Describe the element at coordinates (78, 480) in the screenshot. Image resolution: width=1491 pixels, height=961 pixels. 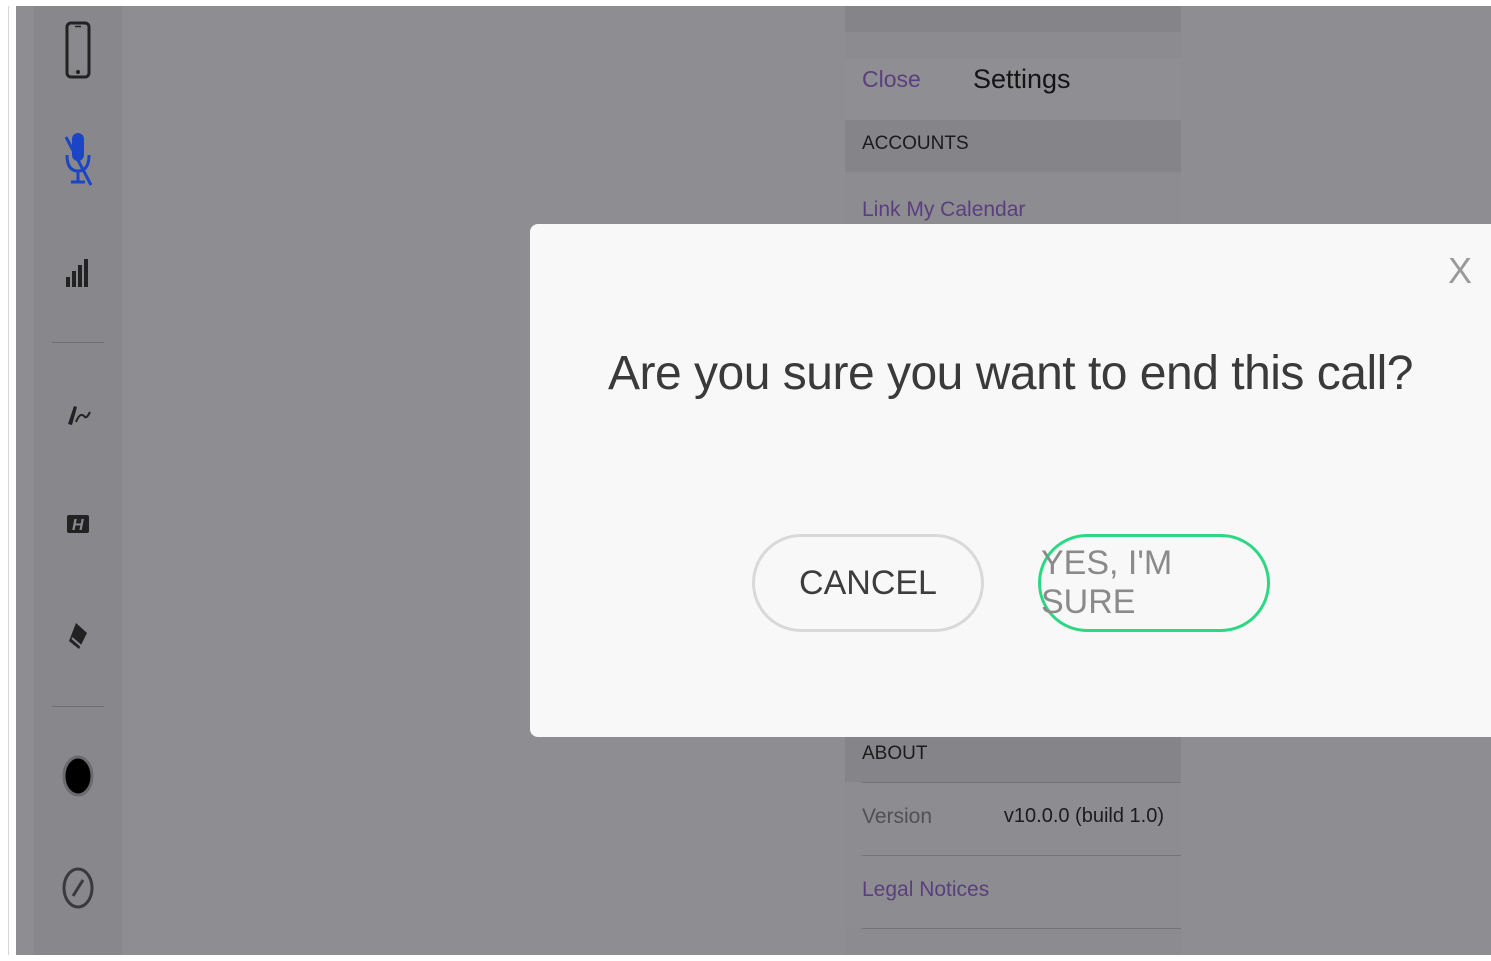
I see `tool-rail: H` at that location.